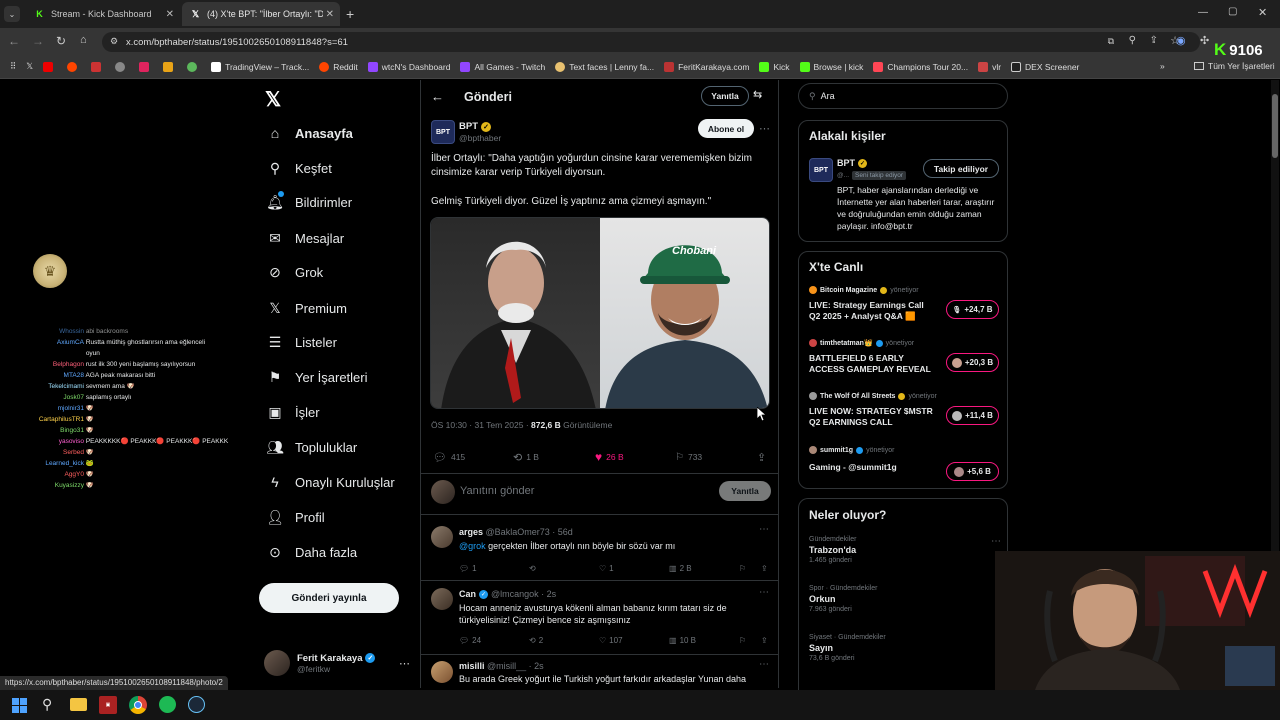  What do you see at coordinates (468, 568) in the screenshot?
I see `reply-action: 💬︎ 1` at bounding box center [468, 568].